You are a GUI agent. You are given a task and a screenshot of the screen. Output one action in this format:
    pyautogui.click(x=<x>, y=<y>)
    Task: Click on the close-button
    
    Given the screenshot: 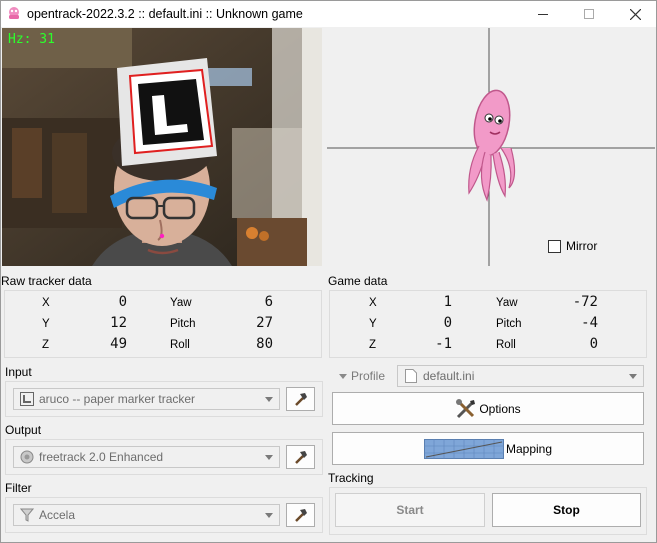 What is the action you would take?
    pyautogui.click(x=634, y=14)
    